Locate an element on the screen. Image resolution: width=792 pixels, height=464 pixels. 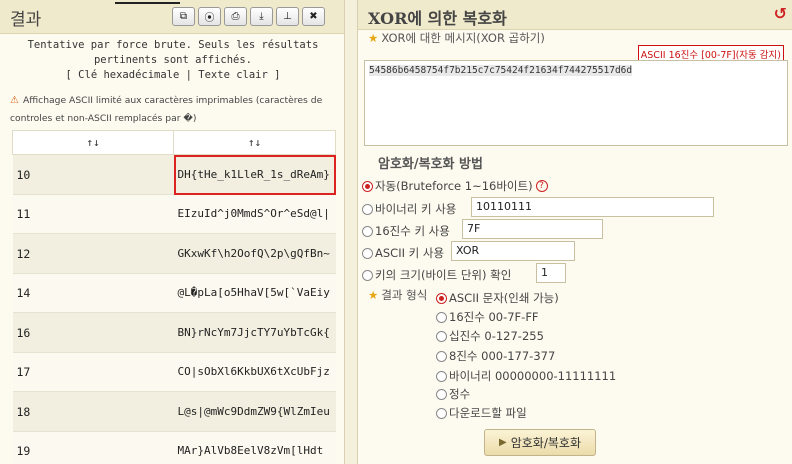
binary-key-input: 10110111 is located at coordinates (592, 207).